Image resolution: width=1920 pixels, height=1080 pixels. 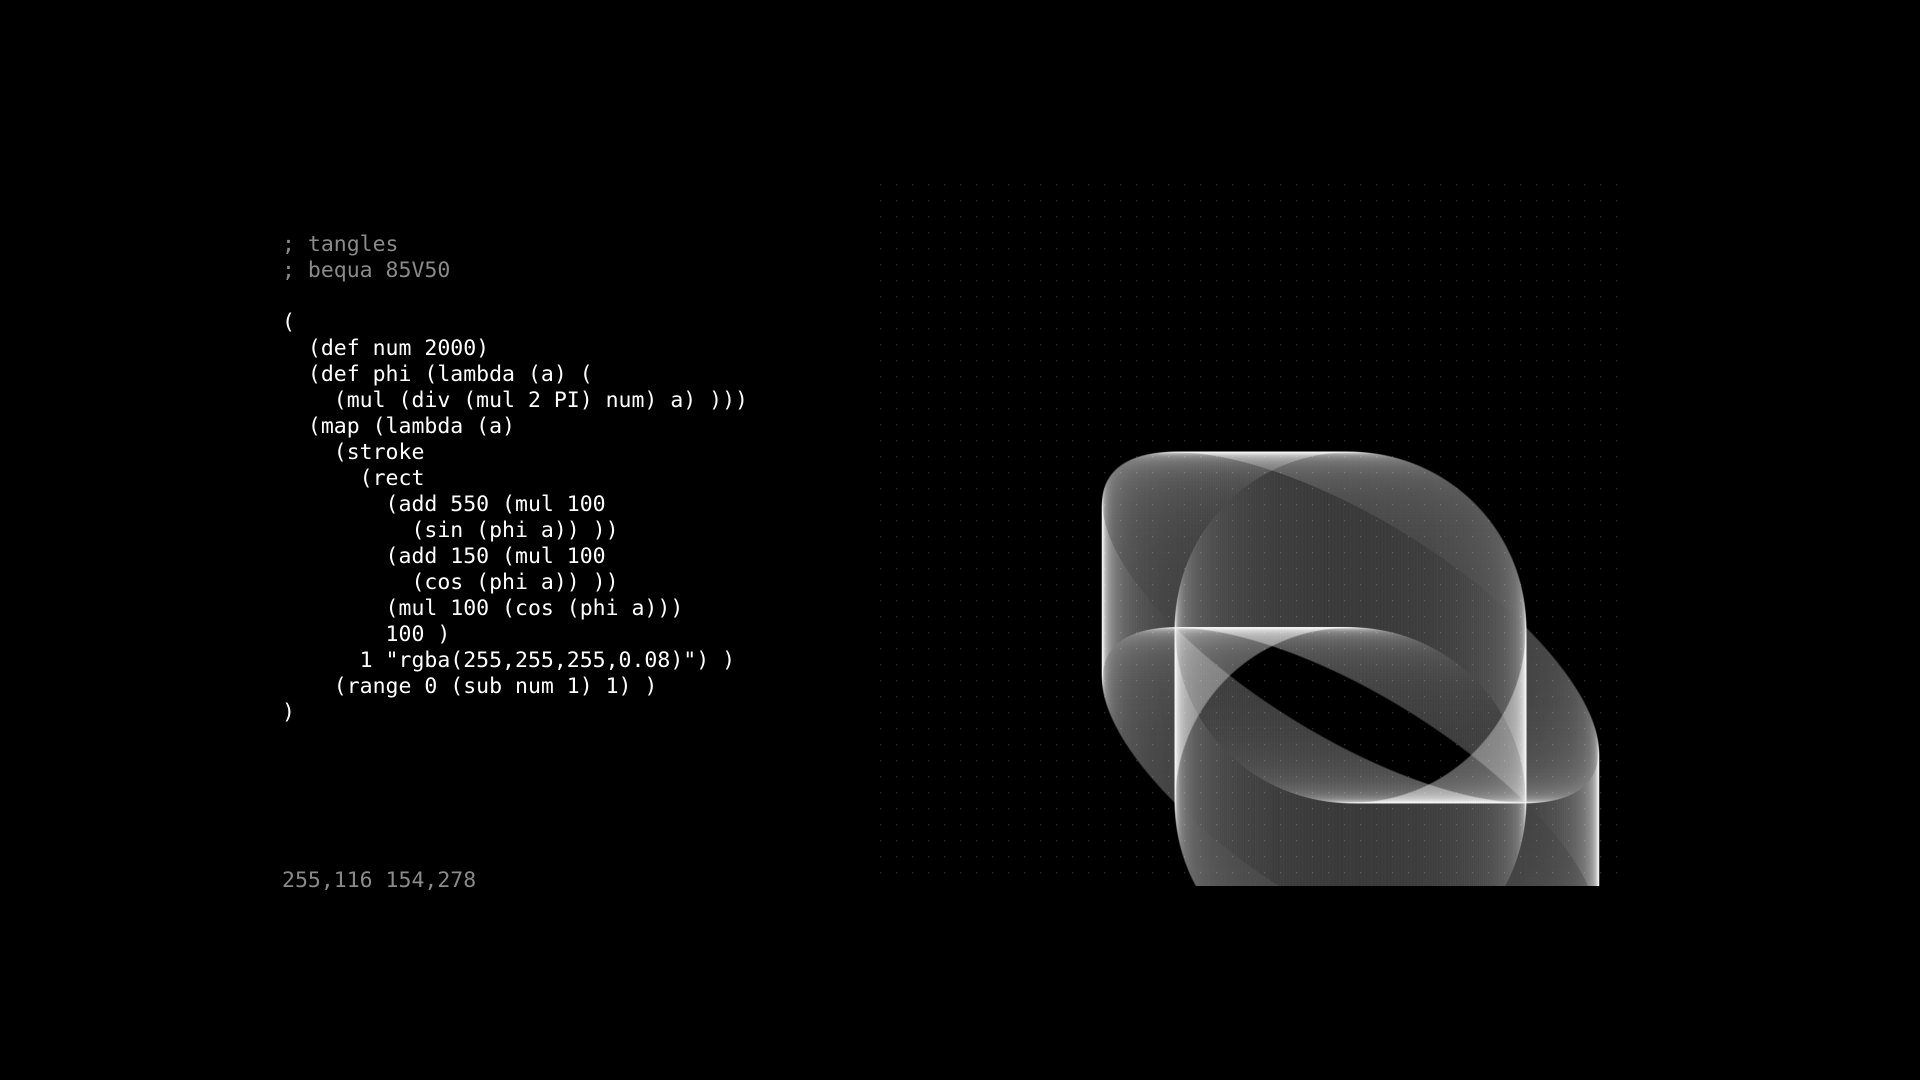 What do you see at coordinates (450, 582) in the screenshot?
I see `code-line: (cos (phi a)) ))` at bounding box center [450, 582].